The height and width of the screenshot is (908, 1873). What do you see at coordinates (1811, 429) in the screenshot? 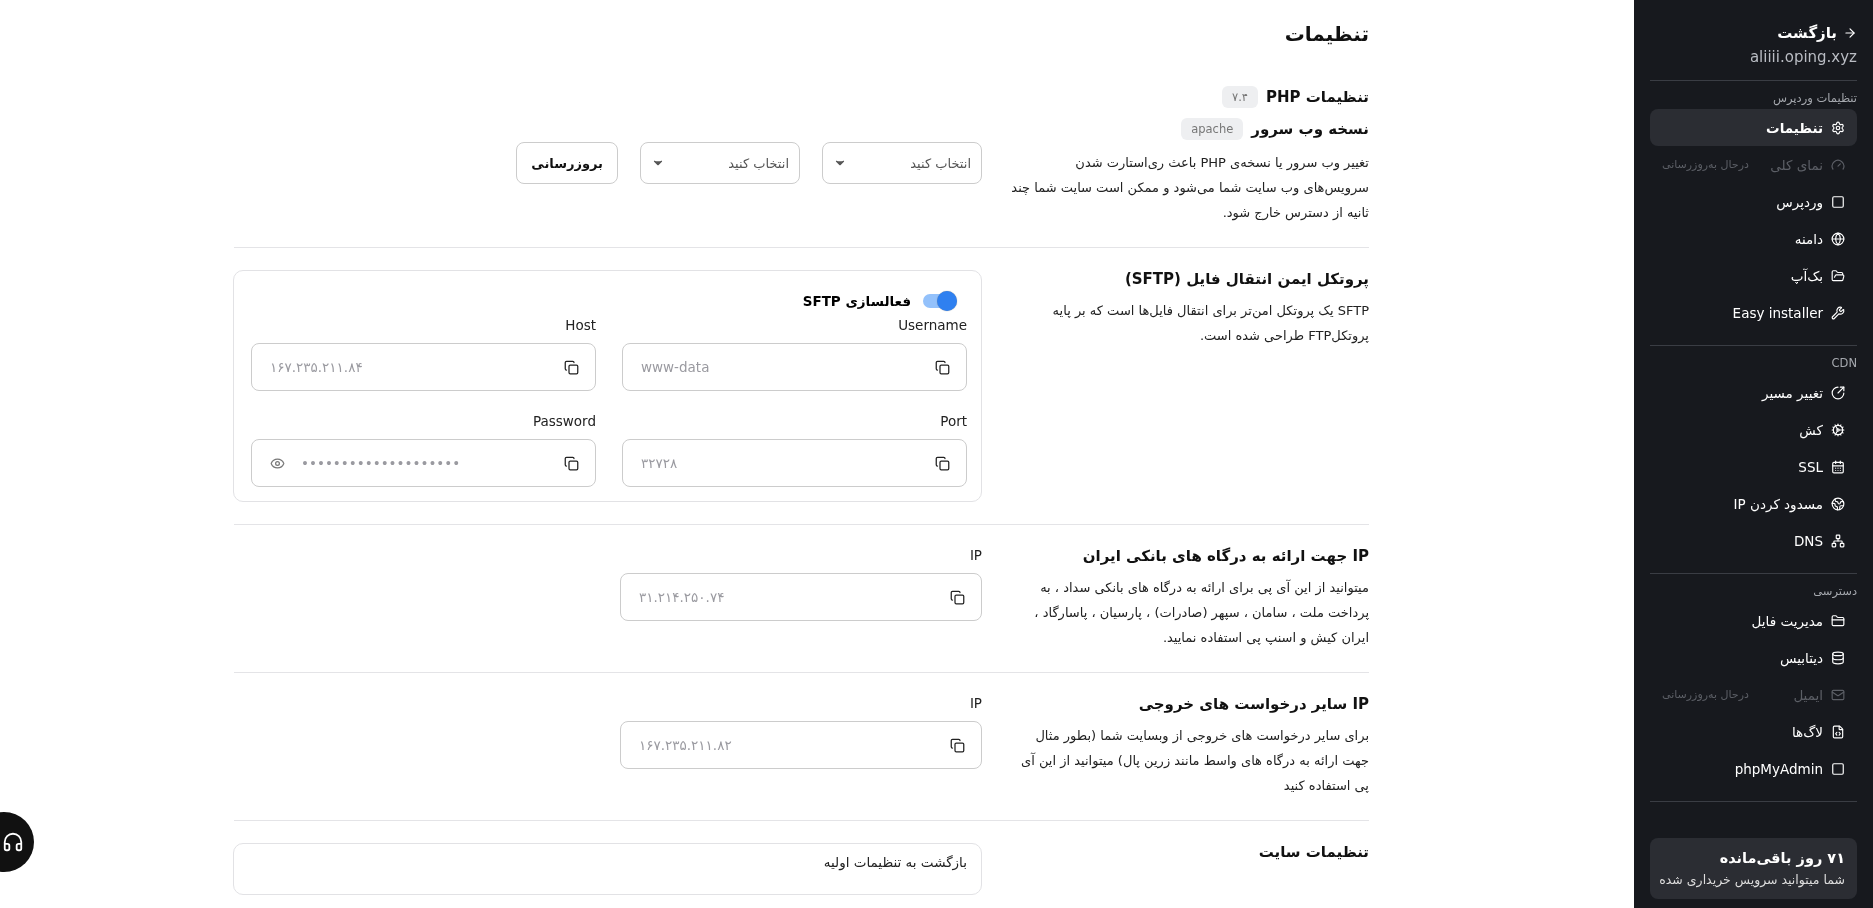
I see `item-label: کش` at bounding box center [1811, 429].